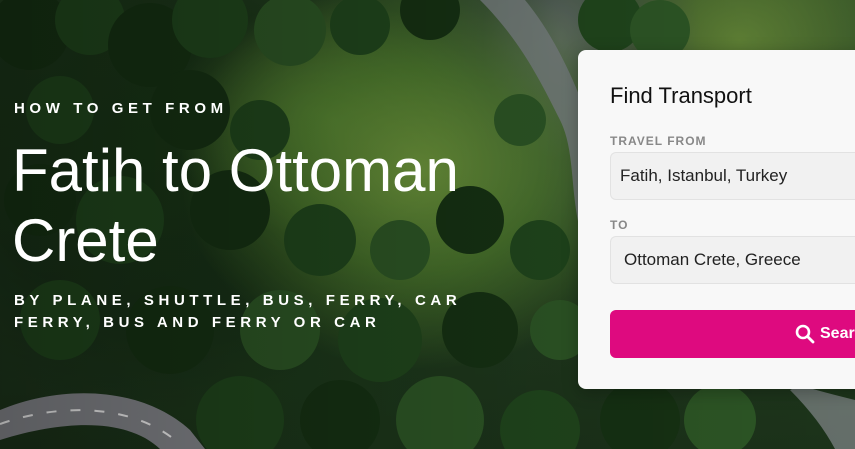 The image size is (855, 449). Describe the element at coordinates (681, 95) in the screenshot. I see `panel-title: Find Transport` at that location.